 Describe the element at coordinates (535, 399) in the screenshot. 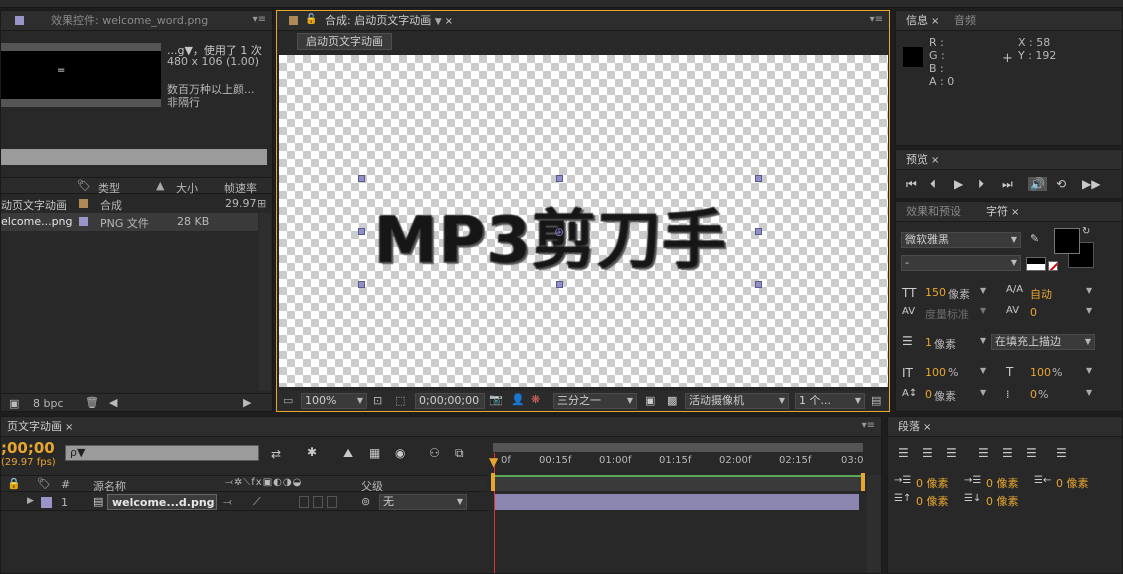

I see `channel-icon: ❋` at that location.